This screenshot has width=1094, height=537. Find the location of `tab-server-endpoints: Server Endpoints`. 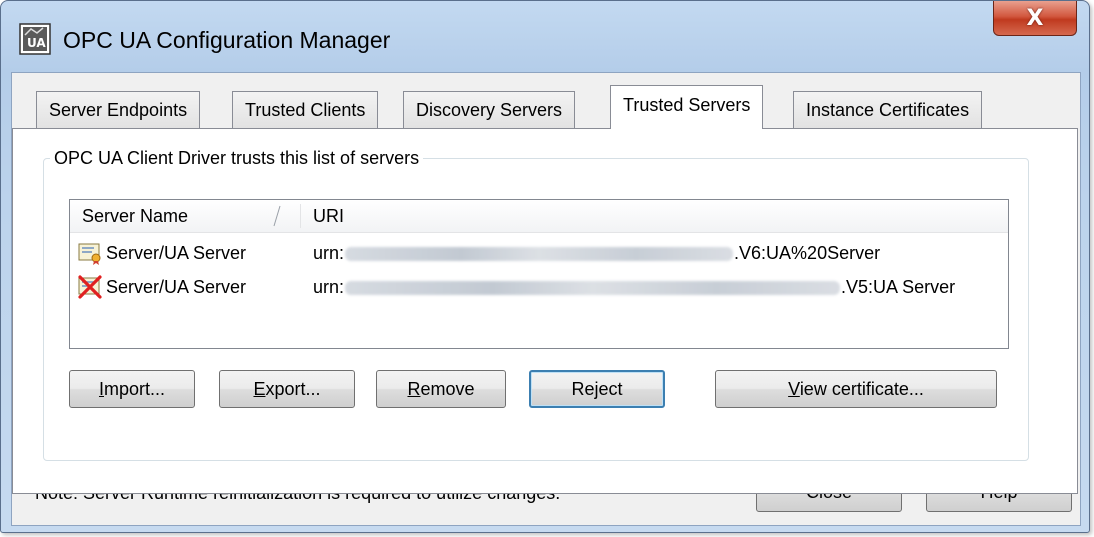

tab-server-endpoints: Server Endpoints is located at coordinates (118, 109).